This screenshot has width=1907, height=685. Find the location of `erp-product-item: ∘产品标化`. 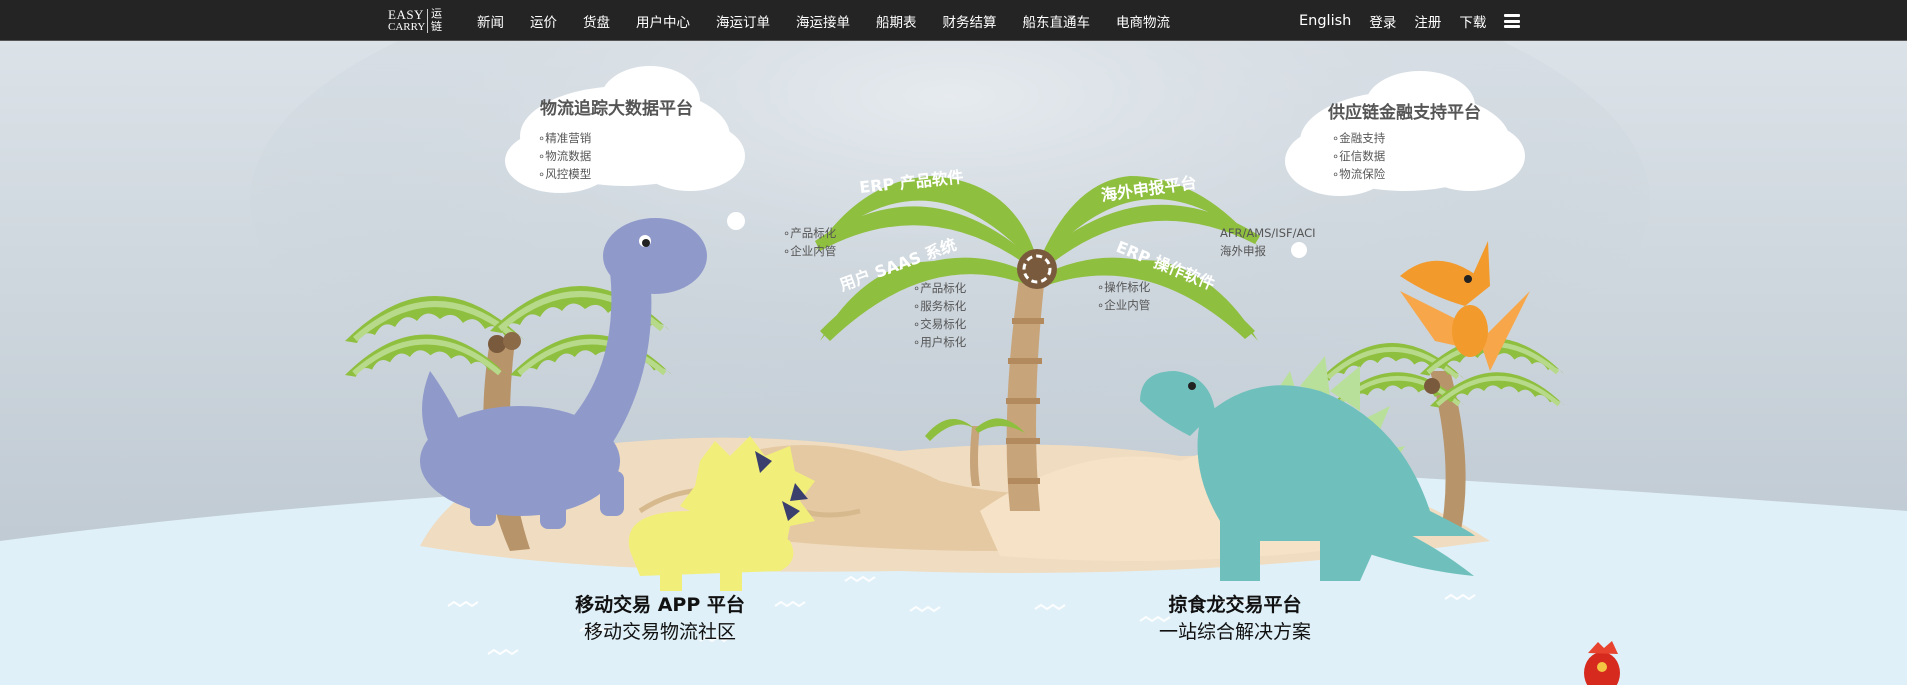

erp-product-item: ∘产品标化 is located at coordinates (810, 233).